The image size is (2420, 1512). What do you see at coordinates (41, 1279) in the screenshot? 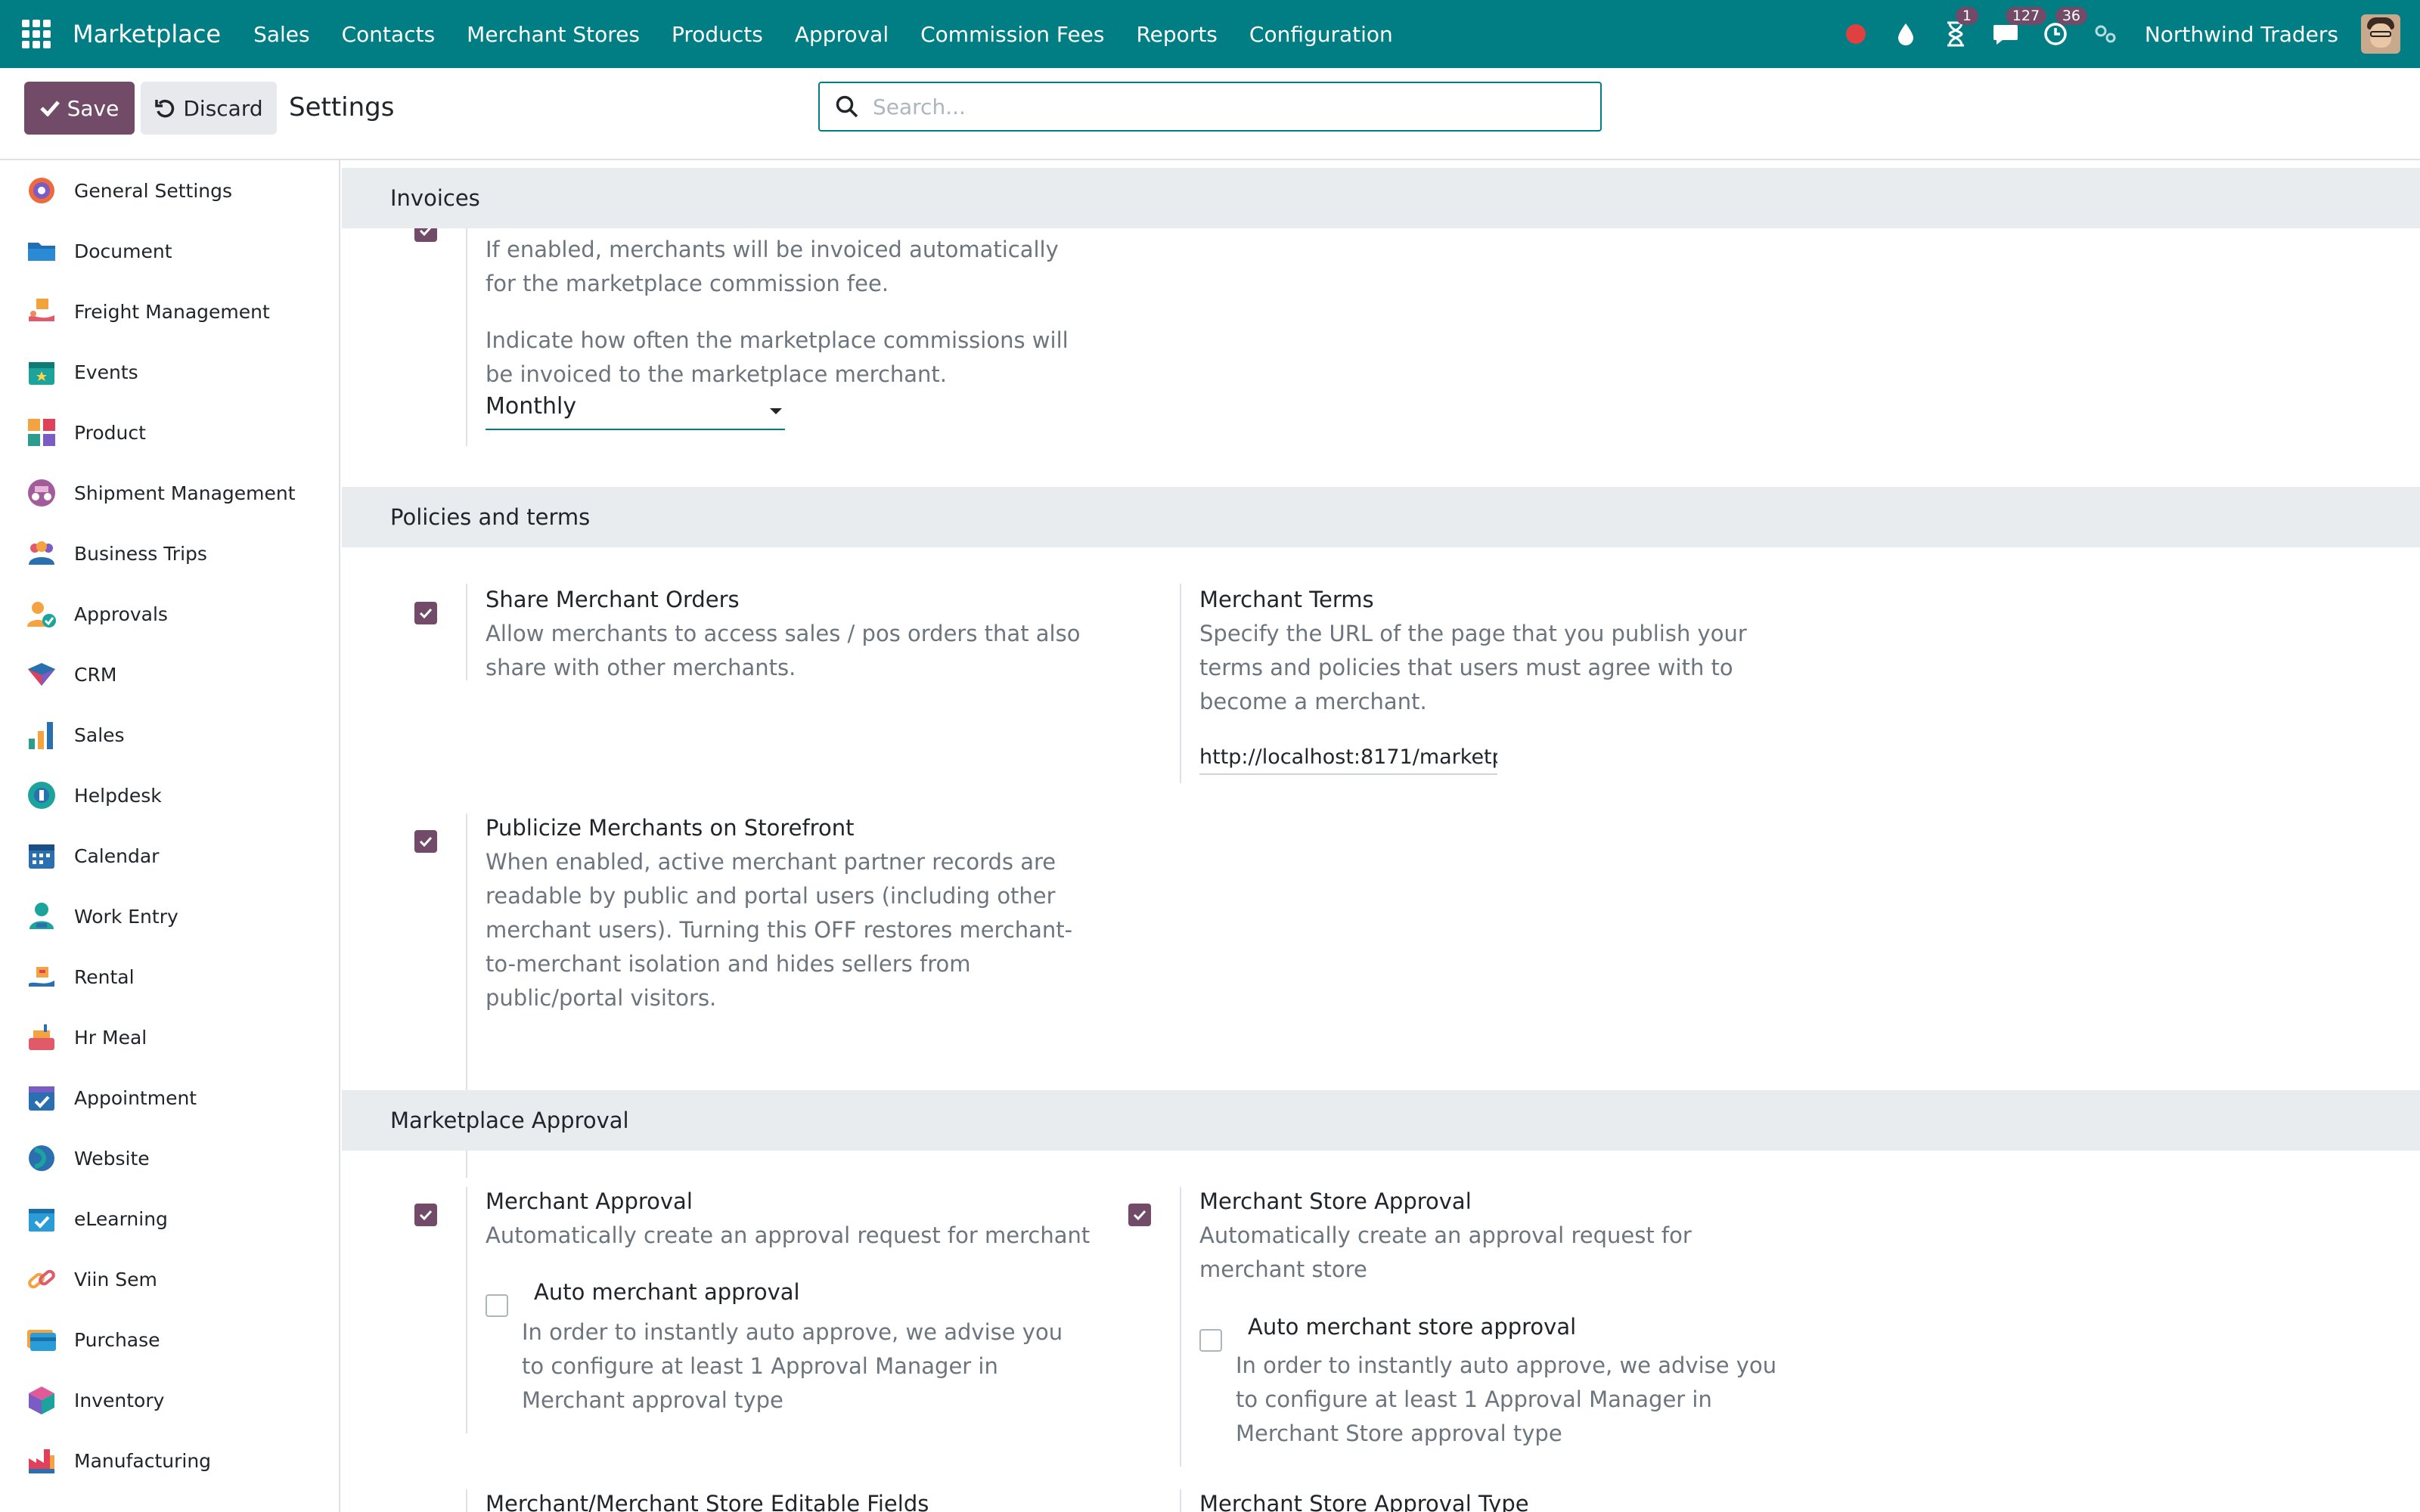
I see `link-icon` at bounding box center [41, 1279].